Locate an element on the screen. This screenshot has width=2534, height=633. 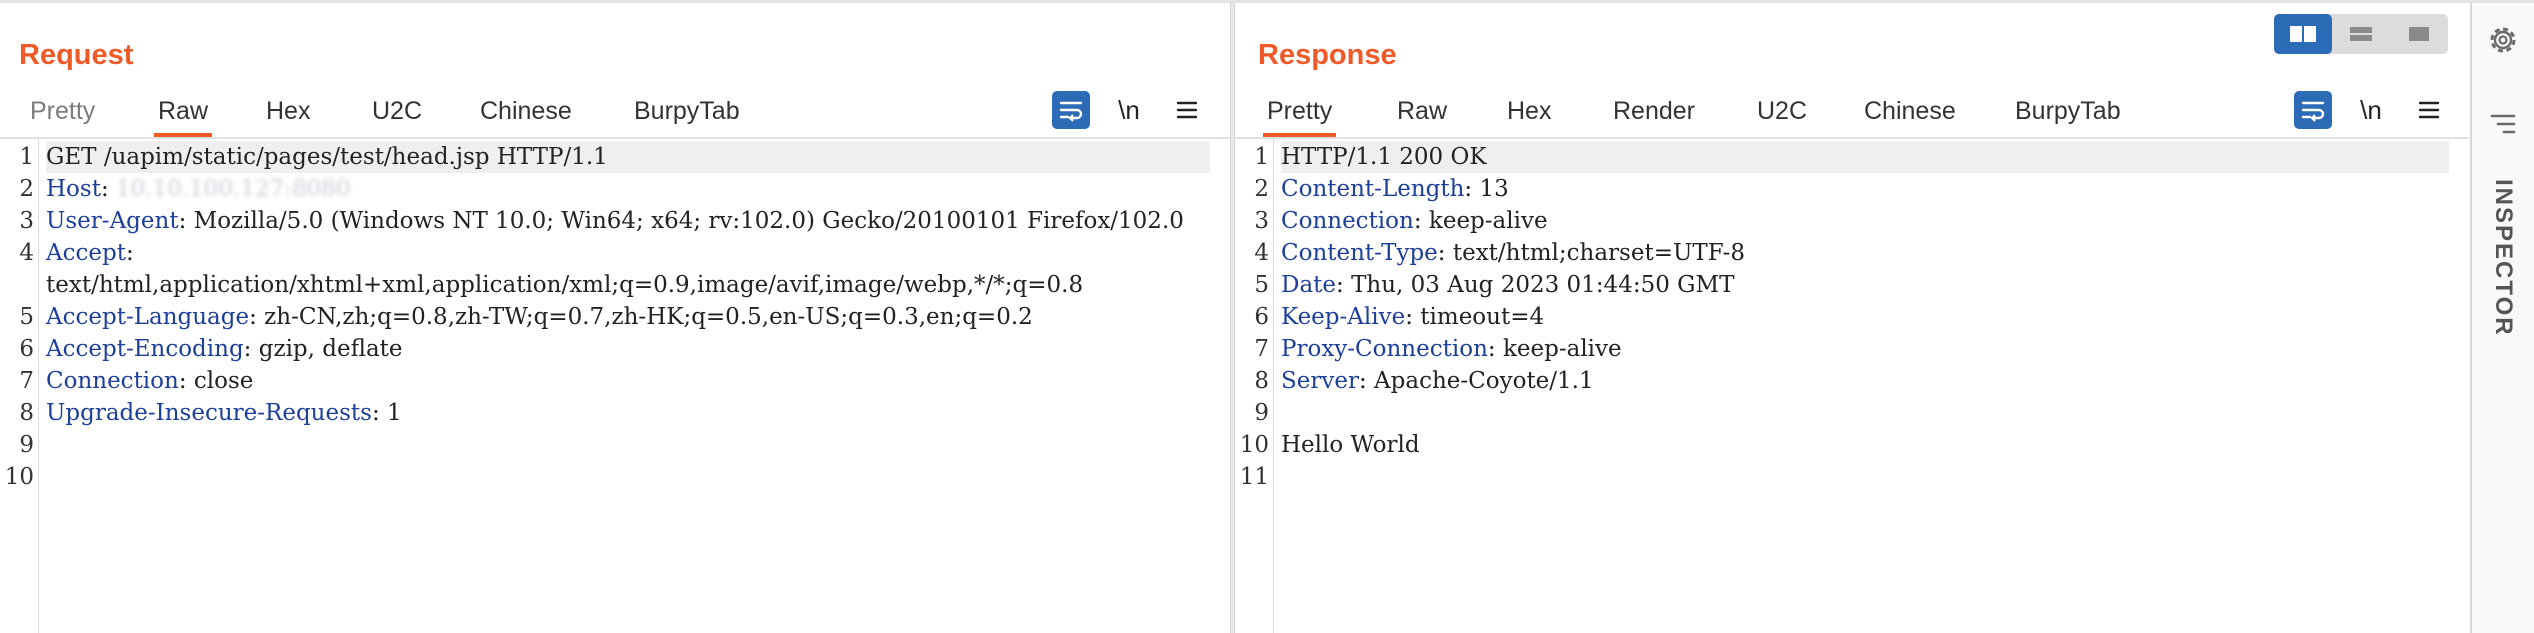
request-tab-u2c: U2C is located at coordinates (397, 111).